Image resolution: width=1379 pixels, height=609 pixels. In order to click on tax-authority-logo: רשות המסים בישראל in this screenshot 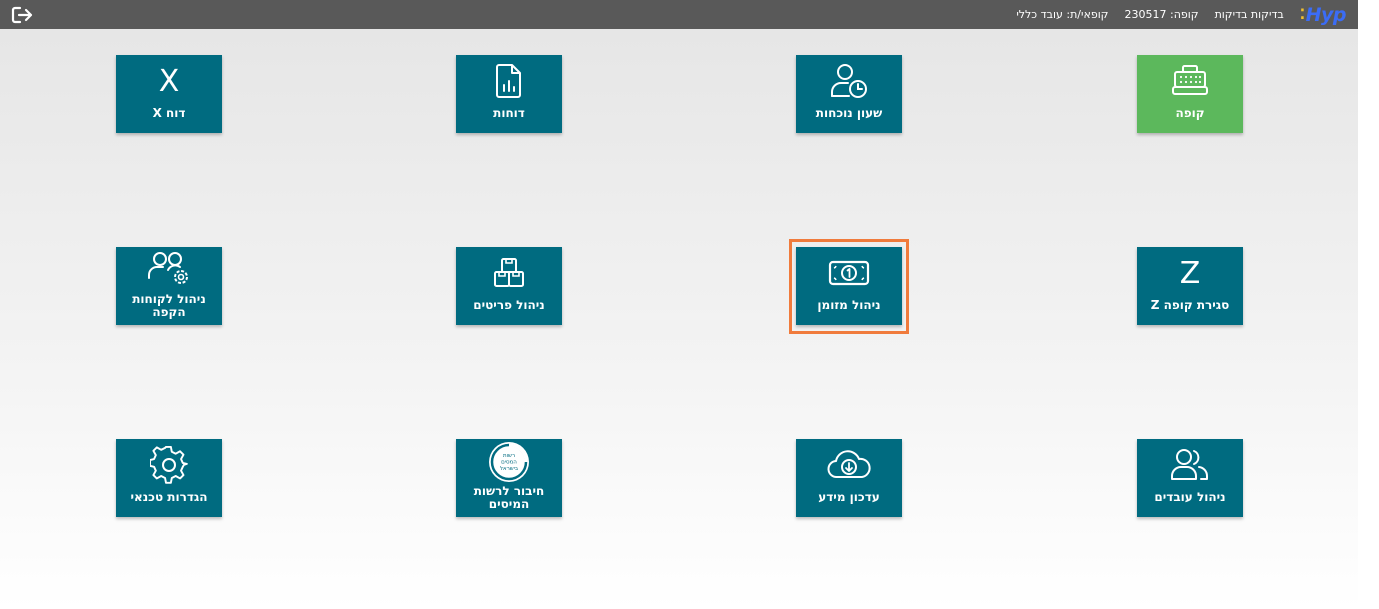, I will do `click(509, 462)`.